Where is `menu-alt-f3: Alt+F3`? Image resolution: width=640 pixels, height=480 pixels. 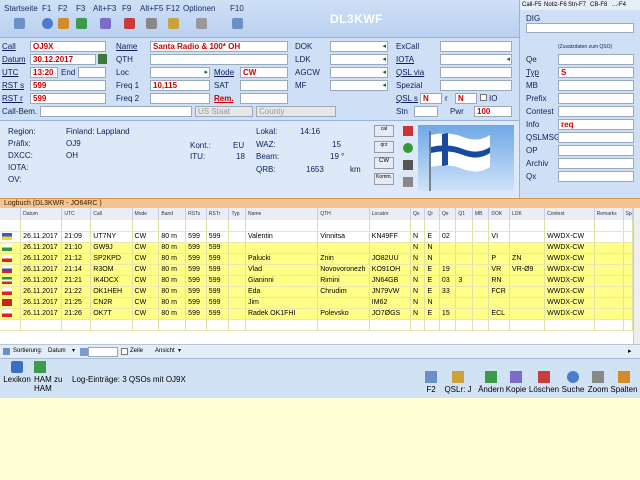
menu-alt-f3: Alt+F3 is located at coordinates (104, 8).